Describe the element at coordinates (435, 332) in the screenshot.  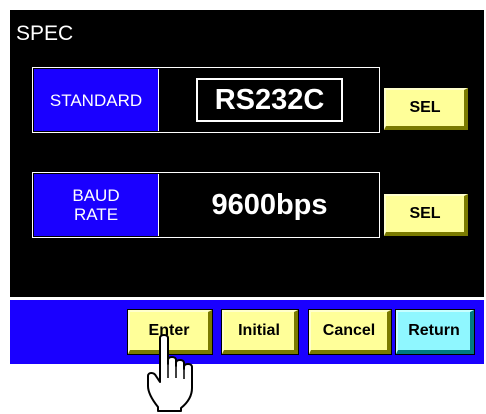
I see `return-button: Return` at that location.